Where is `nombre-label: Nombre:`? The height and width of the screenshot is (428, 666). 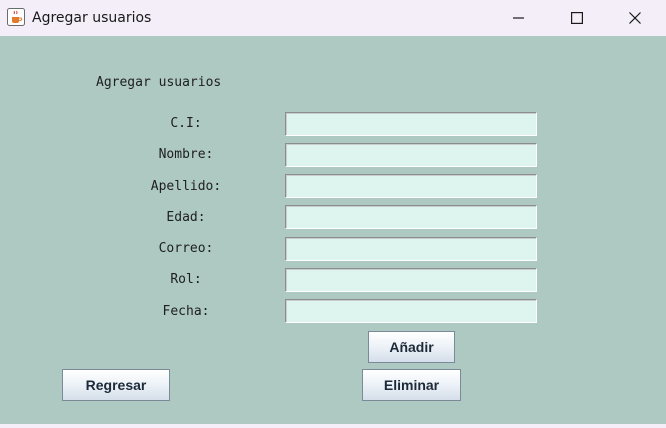
nombre-label: Nombre: is located at coordinates (186, 154).